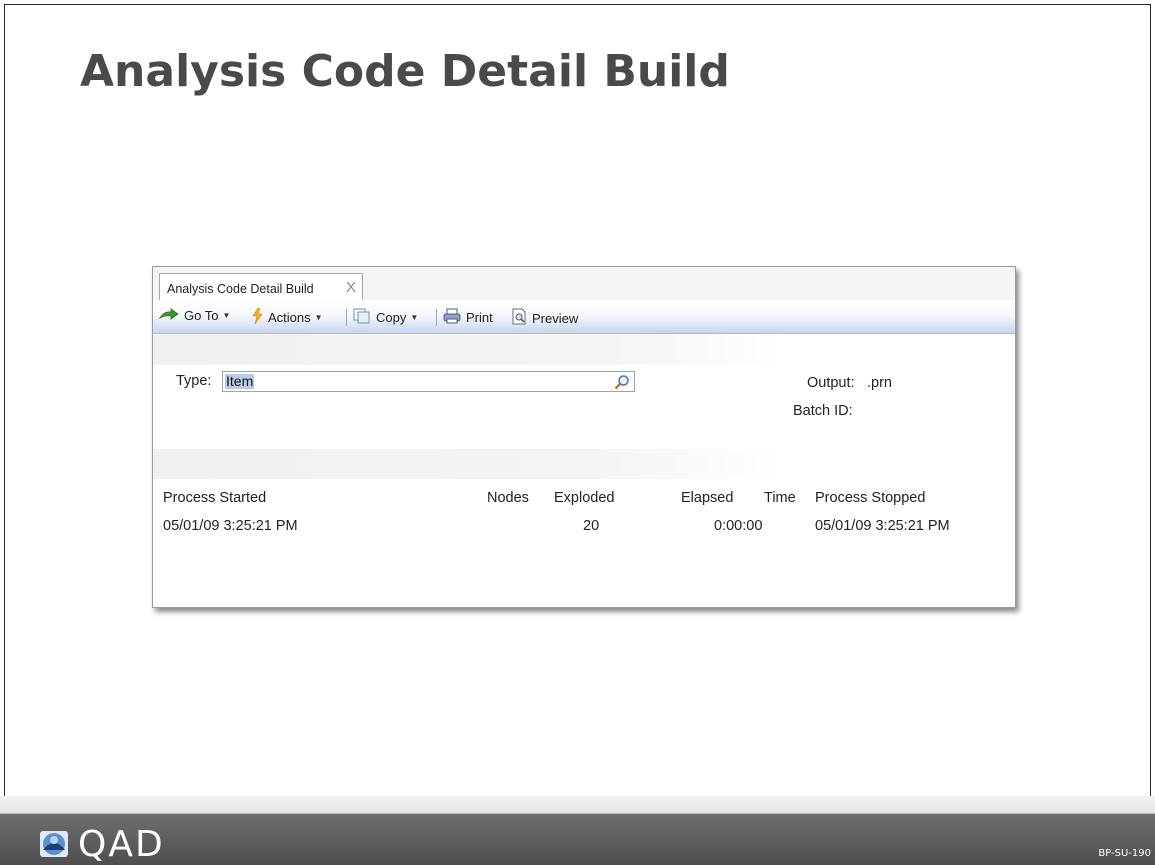 The height and width of the screenshot is (865, 1155). What do you see at coordinates (215, 498) in the screenshot?
I see `header-process-started: Process Started` at bounding box center [215, 498].